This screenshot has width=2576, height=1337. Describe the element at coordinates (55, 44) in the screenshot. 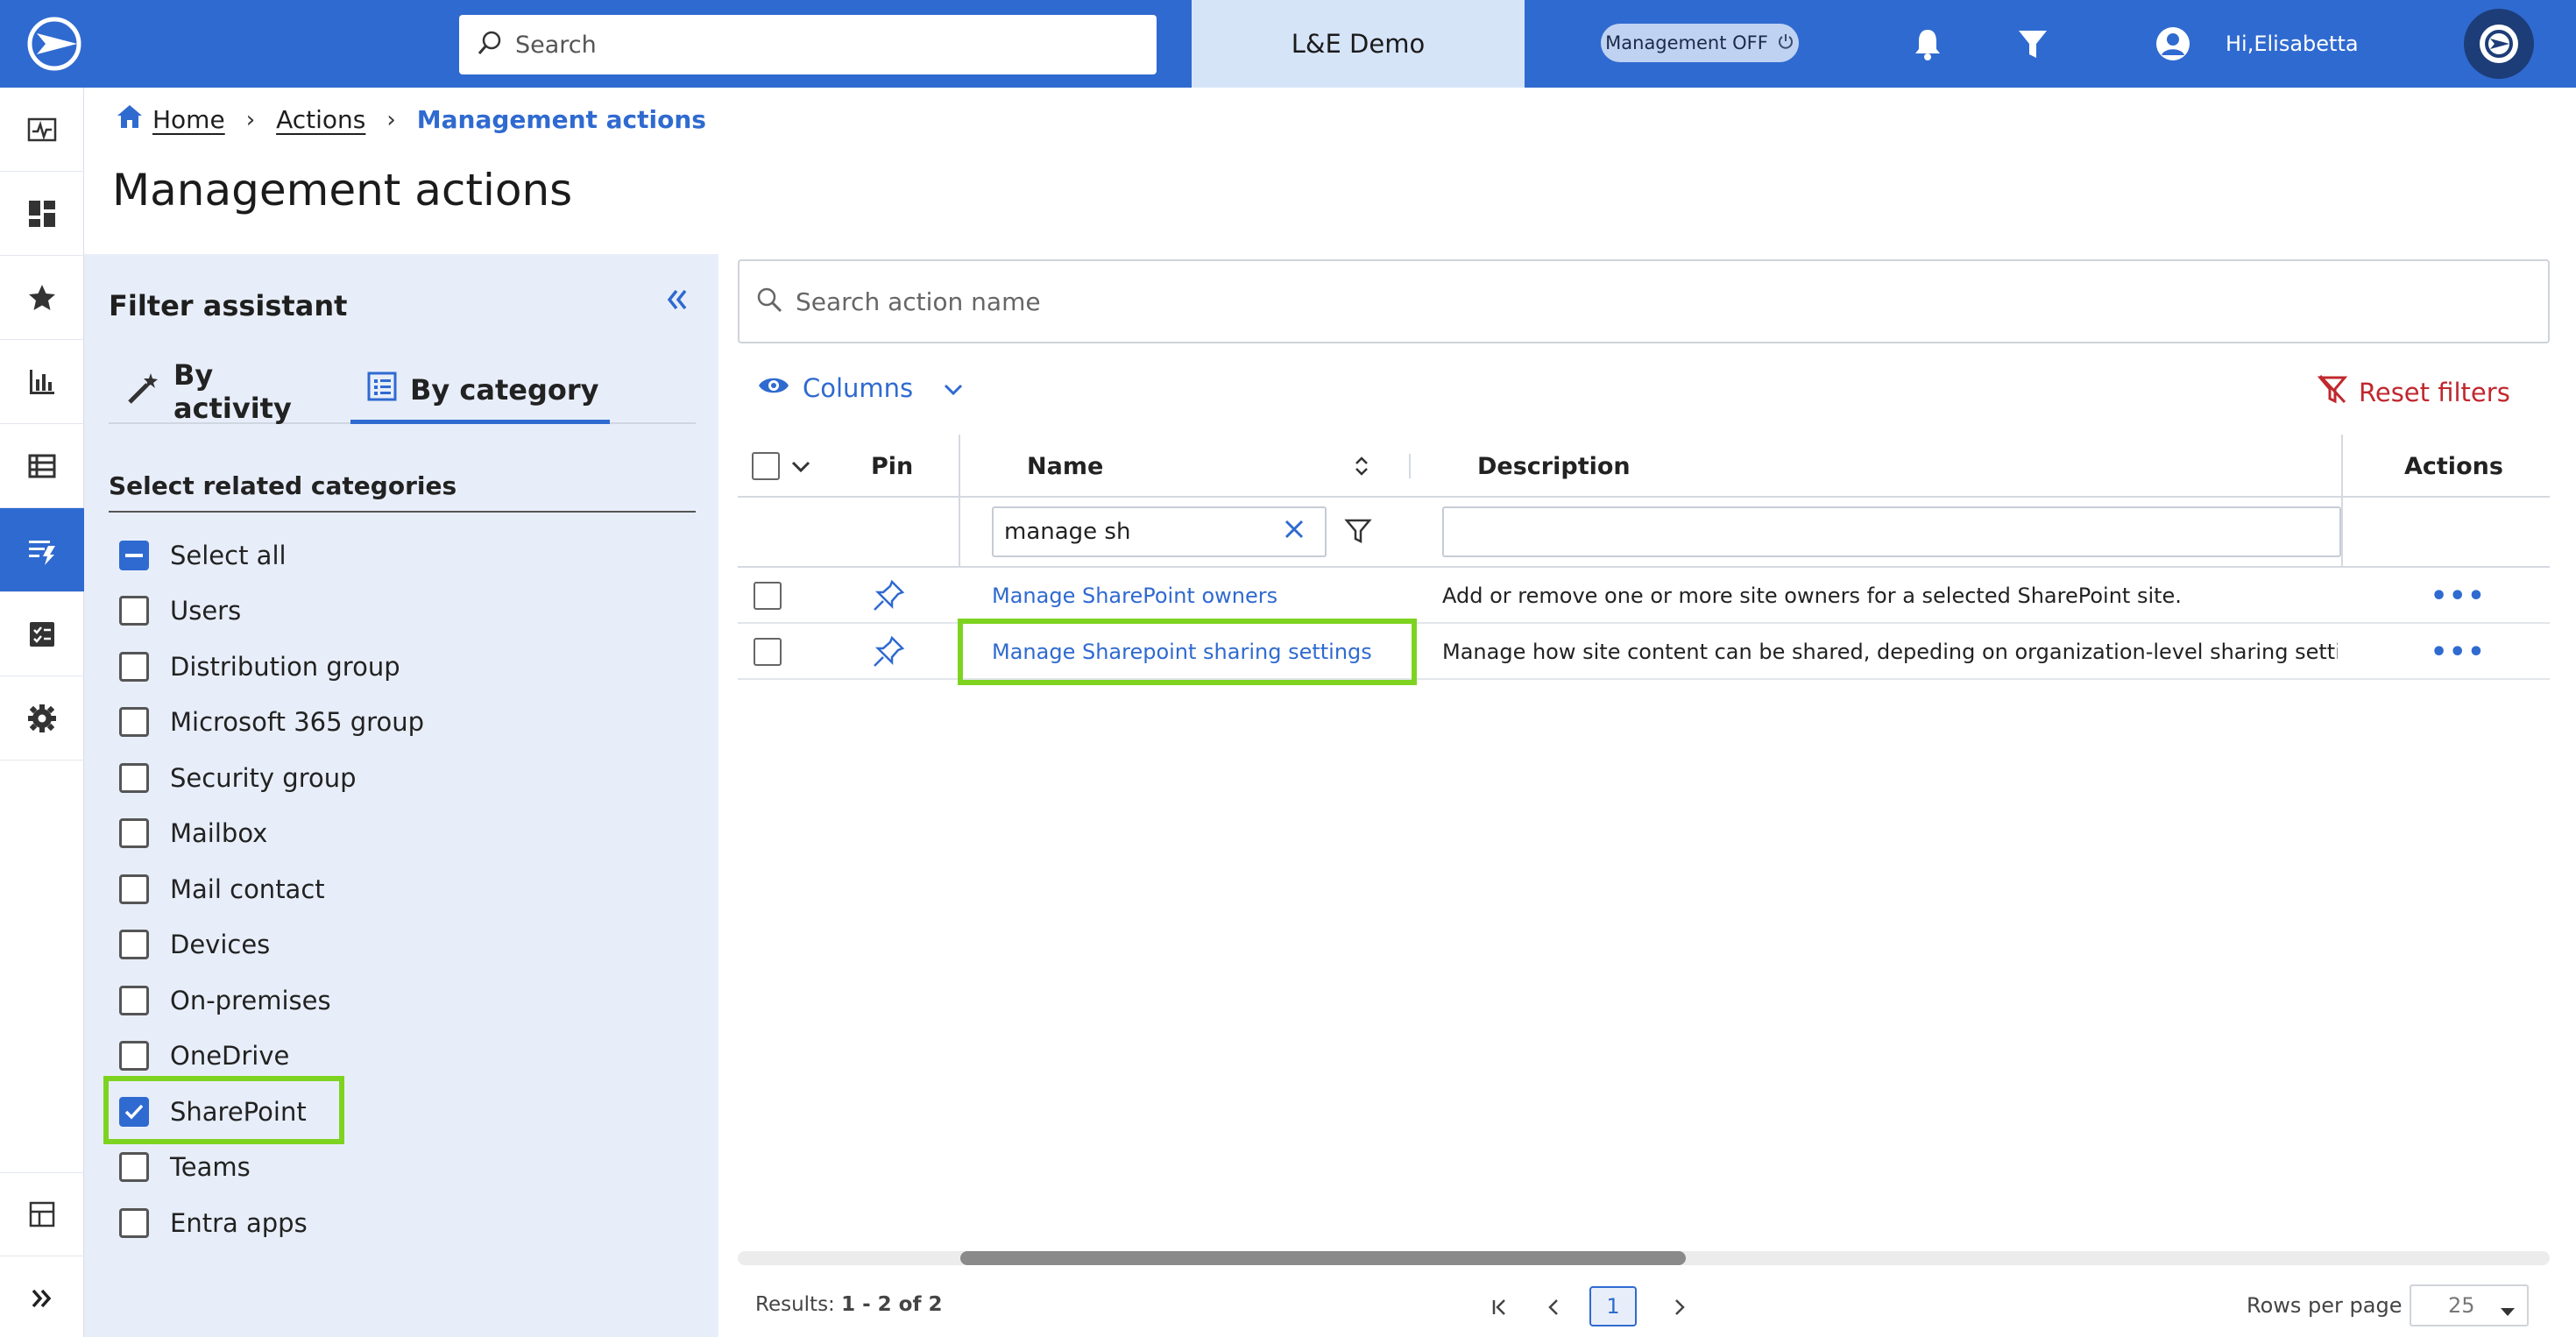

I see `app-logo-icon` at that location.